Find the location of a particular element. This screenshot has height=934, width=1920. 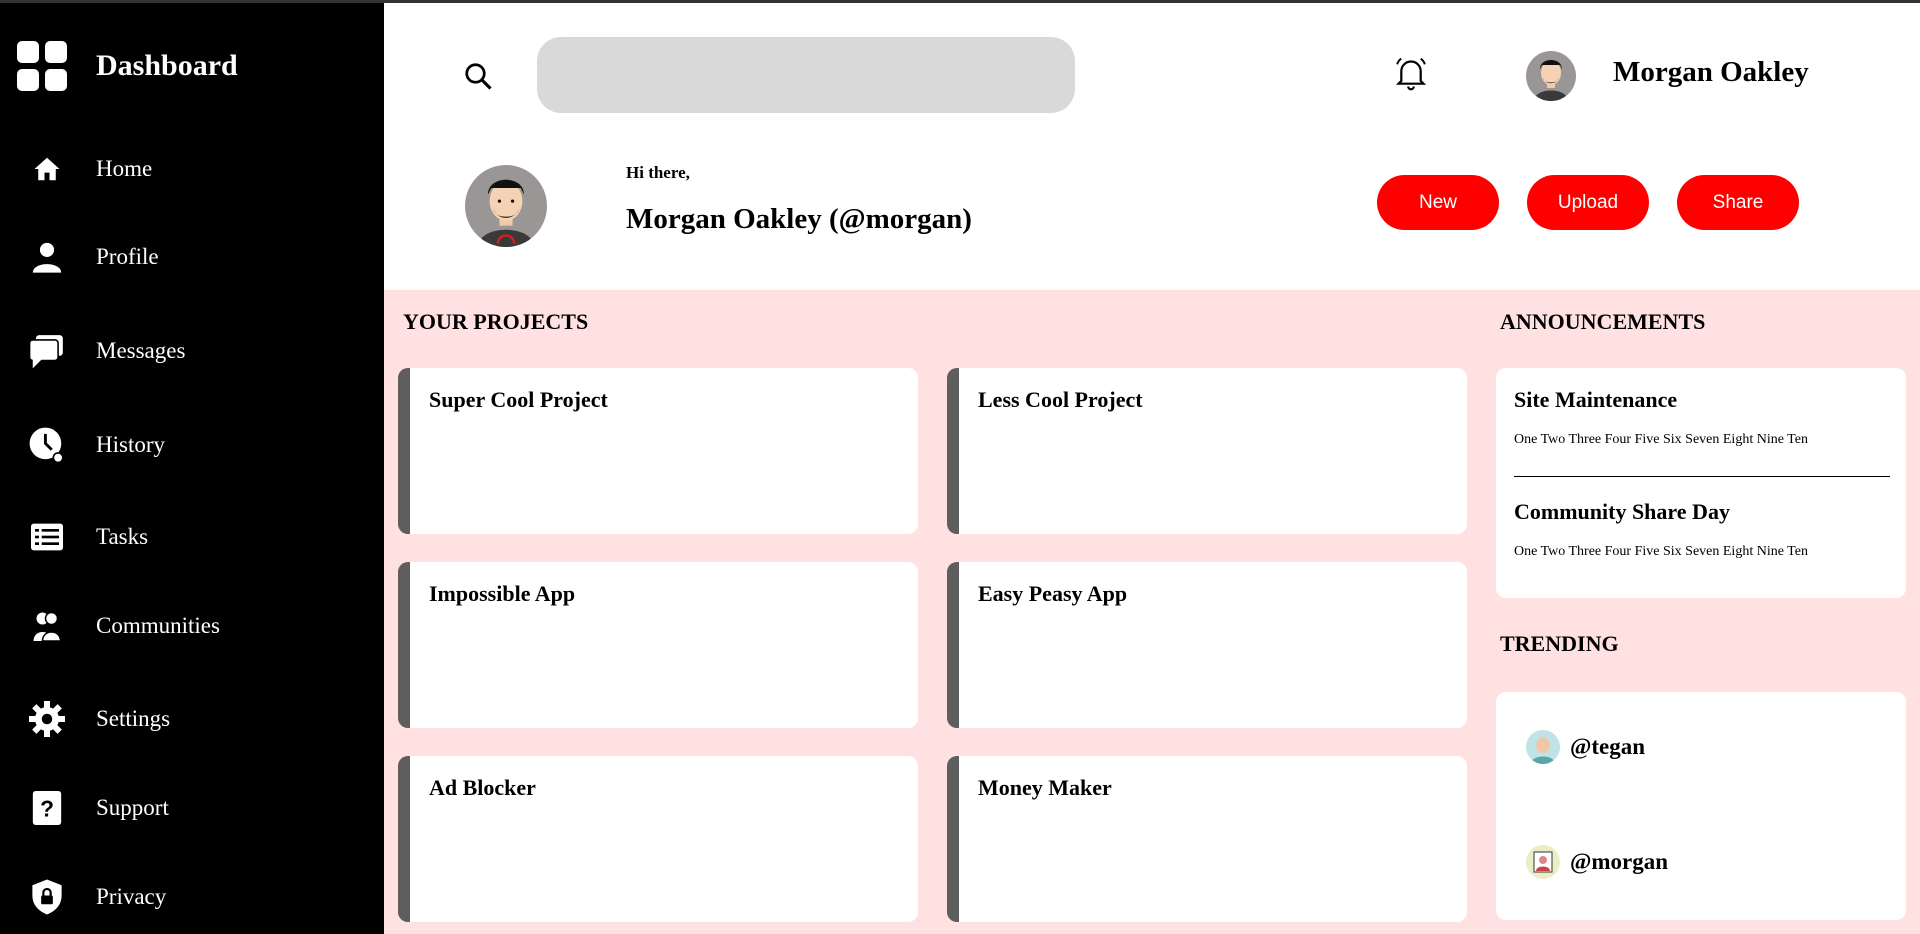

sidebar-item-settings: Settings is located at coordinates (99, 719).